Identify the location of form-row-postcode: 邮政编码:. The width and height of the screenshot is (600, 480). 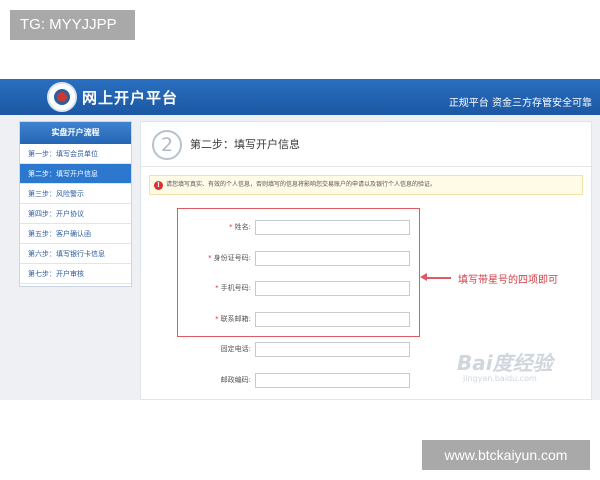
(296, 381).